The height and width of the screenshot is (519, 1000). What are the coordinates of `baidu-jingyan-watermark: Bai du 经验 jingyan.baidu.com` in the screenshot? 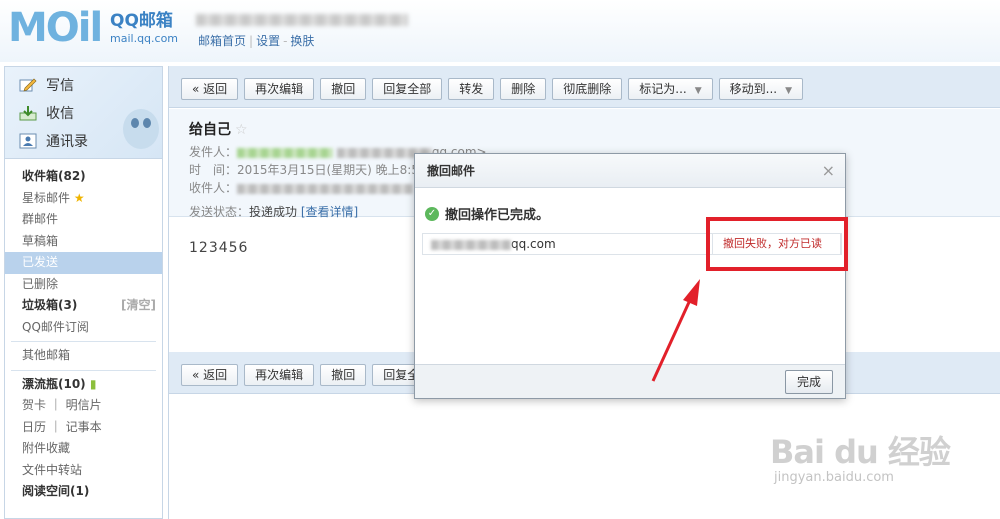 It's located at (860, 459).